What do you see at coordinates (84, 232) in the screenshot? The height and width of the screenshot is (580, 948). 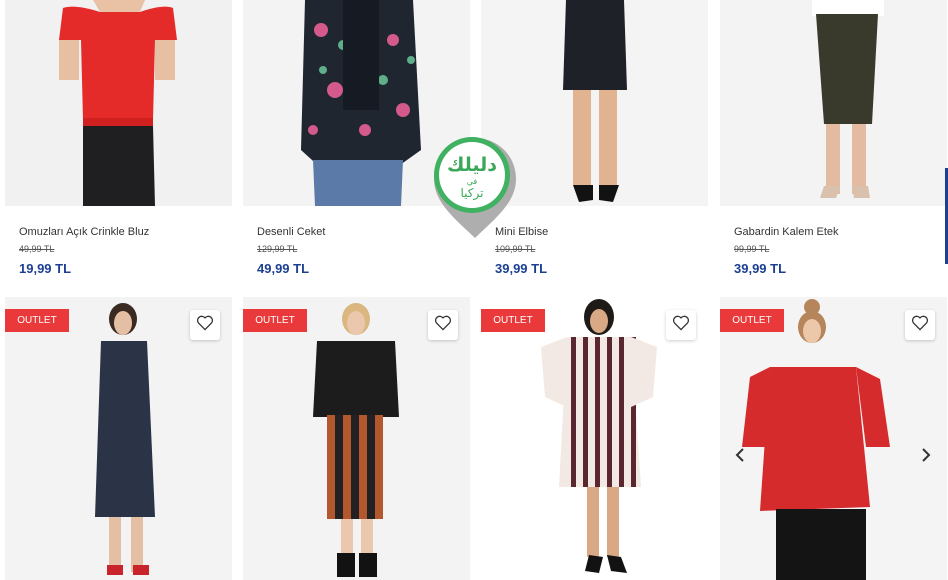 I see `product-title: Omuzları Açık Crinkle Bluz` at bounding box center [84, 232].